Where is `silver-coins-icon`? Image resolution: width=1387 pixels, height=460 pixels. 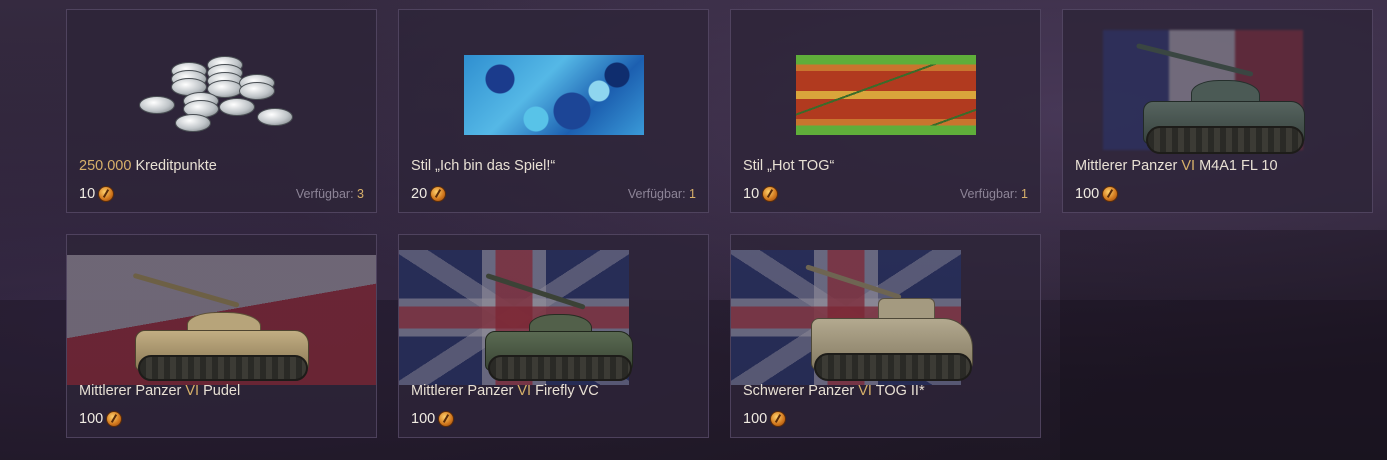
silver-coins-icon is located at coordinates (219, 97).